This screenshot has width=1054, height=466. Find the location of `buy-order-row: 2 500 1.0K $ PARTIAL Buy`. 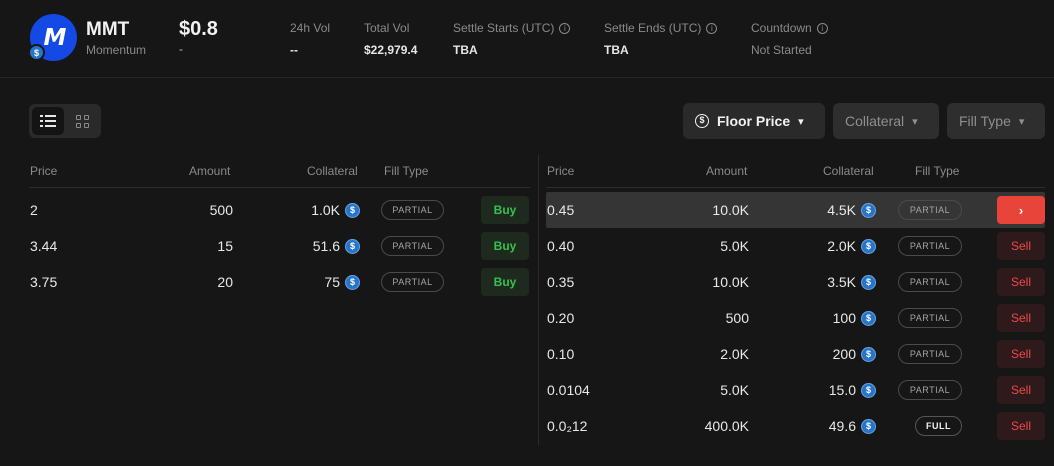

buy-order-row: 2 500 1.0K $ PARTIAL Buy is located at coordinates (279, 210).